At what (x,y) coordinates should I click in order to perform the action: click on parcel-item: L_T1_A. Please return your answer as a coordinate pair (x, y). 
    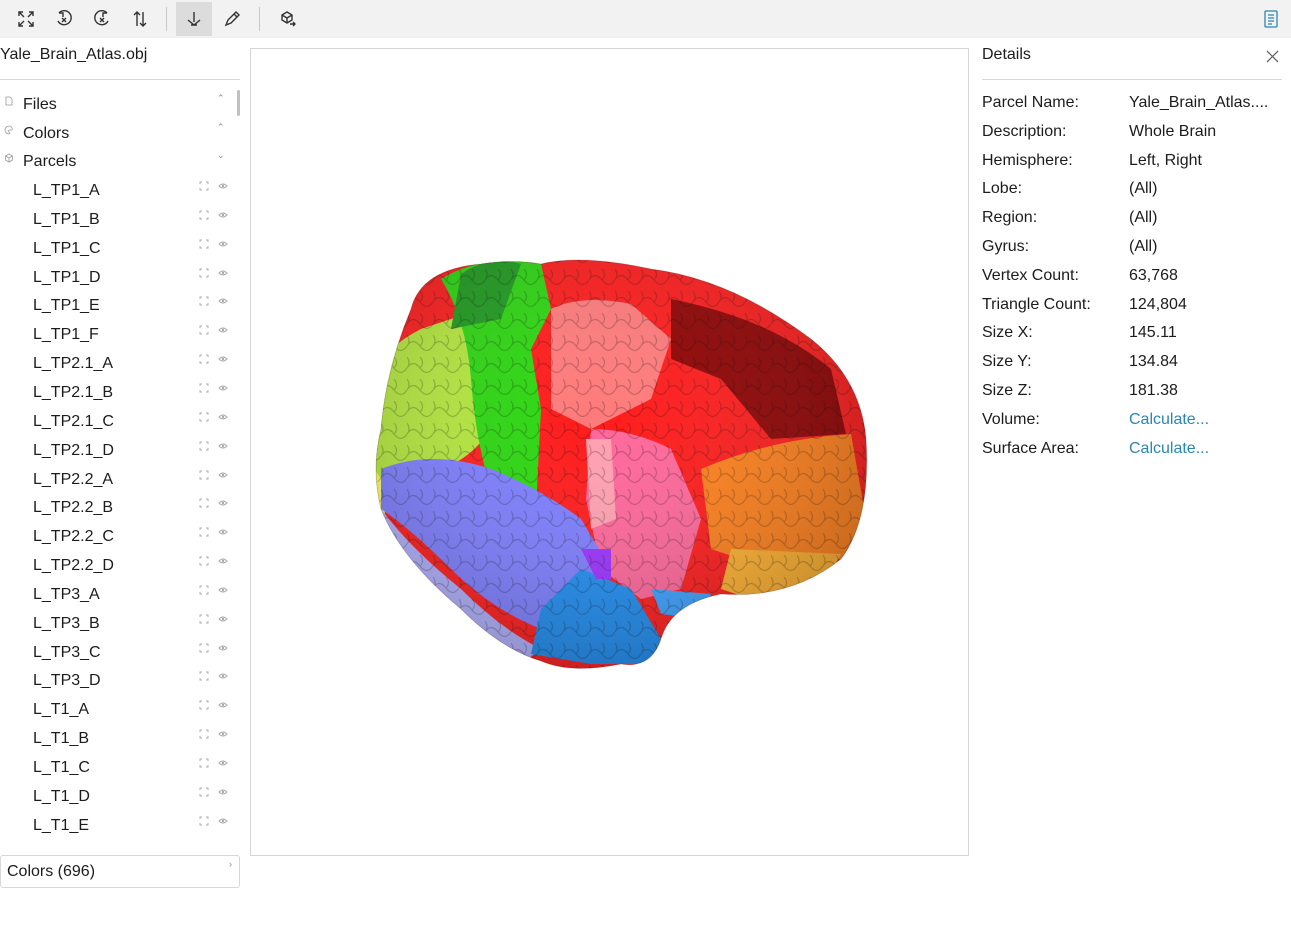
    Looking at the image, I should click on (120, 709).